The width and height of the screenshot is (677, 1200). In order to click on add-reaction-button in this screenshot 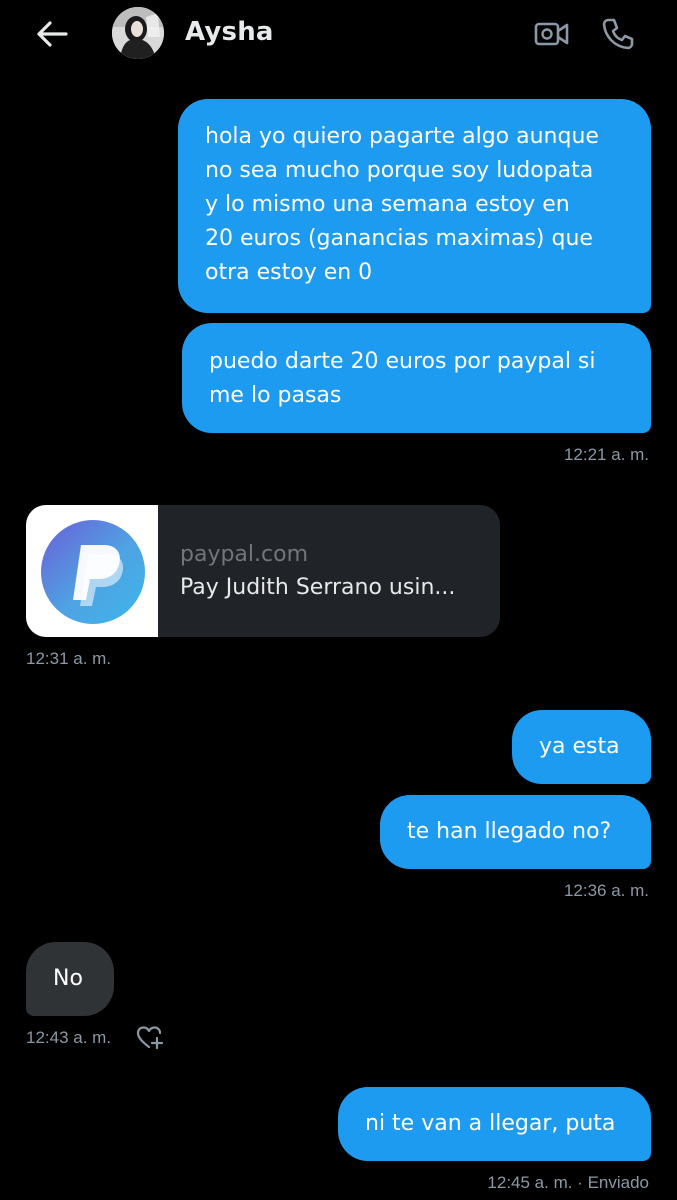, I will do `click(150, 1038)`.